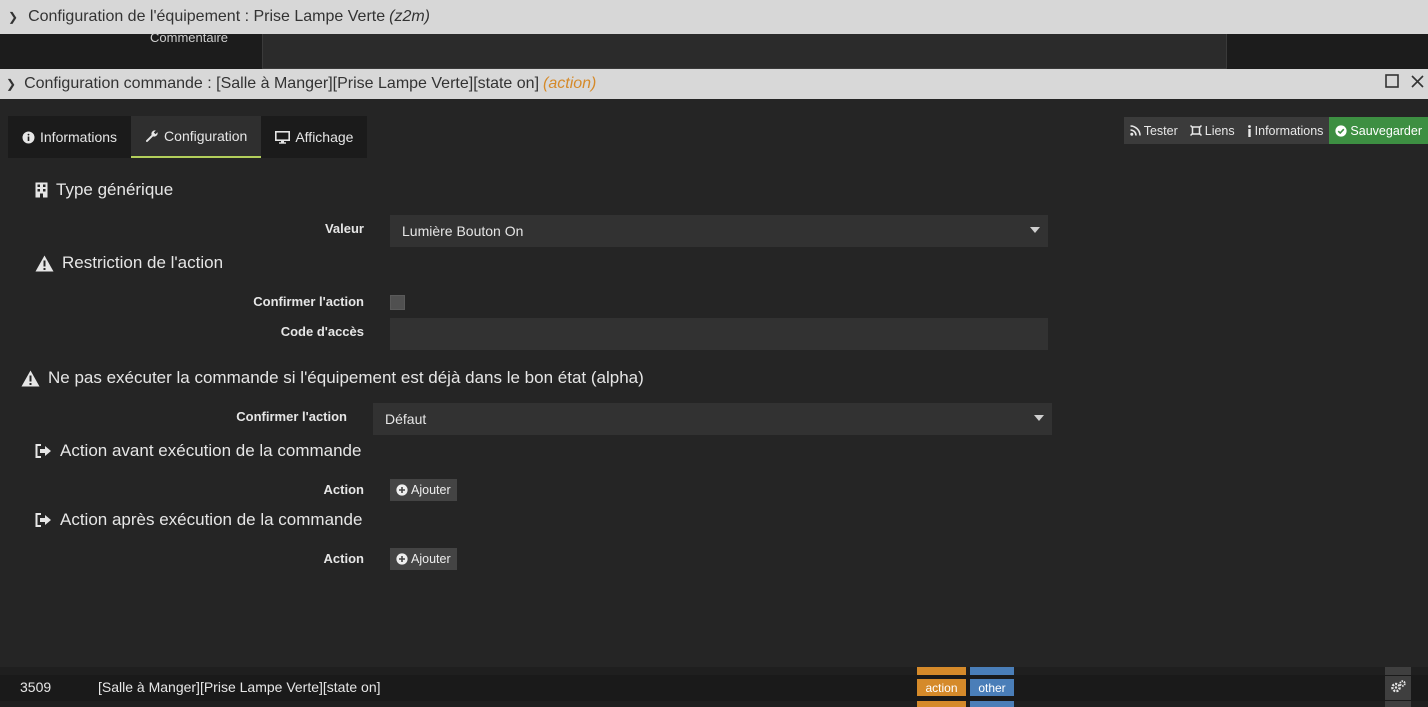  Describe the element at coordinates (211, 519) in the screenshot. I see `post-action-title: Action après exécution de la commande` at that location.